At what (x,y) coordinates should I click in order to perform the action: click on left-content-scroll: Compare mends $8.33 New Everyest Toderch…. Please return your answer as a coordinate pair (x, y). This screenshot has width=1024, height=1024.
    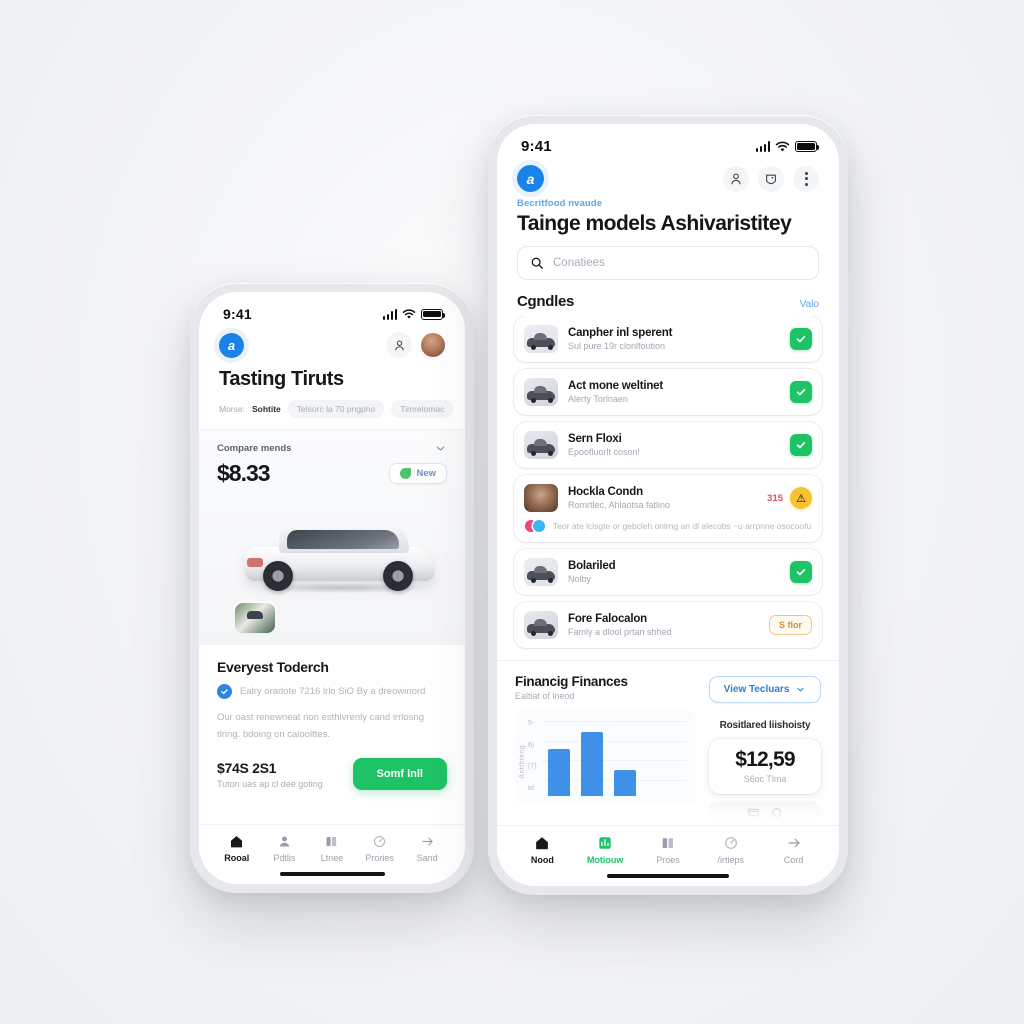
    Looking at the image, I should click on (332, 626).